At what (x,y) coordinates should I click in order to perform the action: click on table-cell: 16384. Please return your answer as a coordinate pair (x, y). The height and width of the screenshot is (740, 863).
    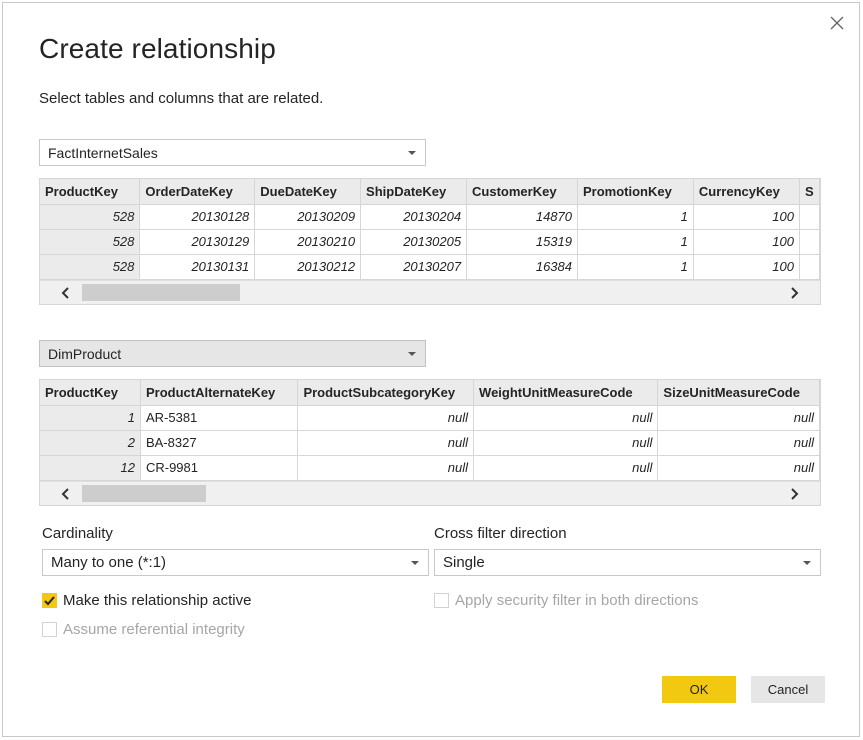
    Looking at the image, I should click on (522, 267).